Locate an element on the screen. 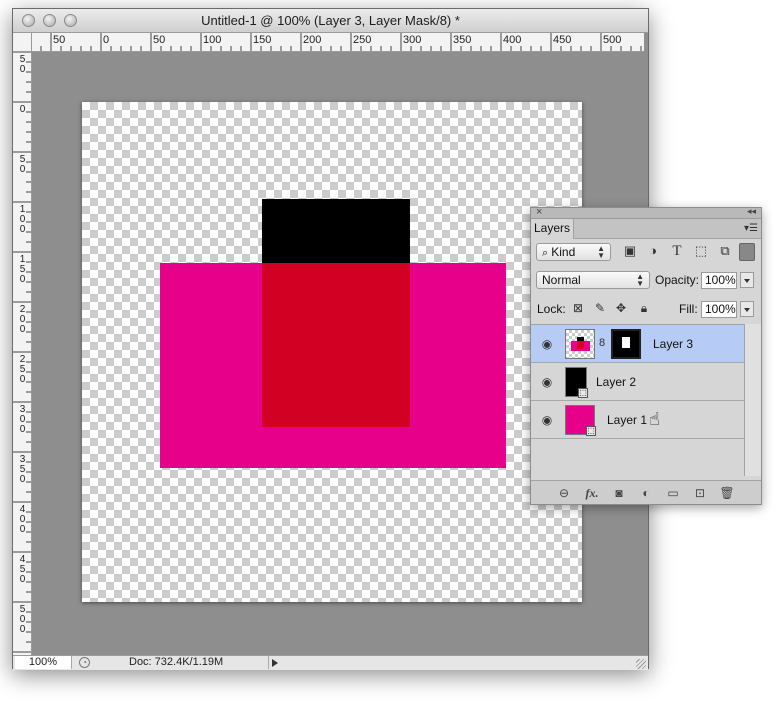 The height and width of the screenshot is (722, 776). layer-row-layer-3: ◉ 8 Layer 3 is located at coordinates (638, 344).